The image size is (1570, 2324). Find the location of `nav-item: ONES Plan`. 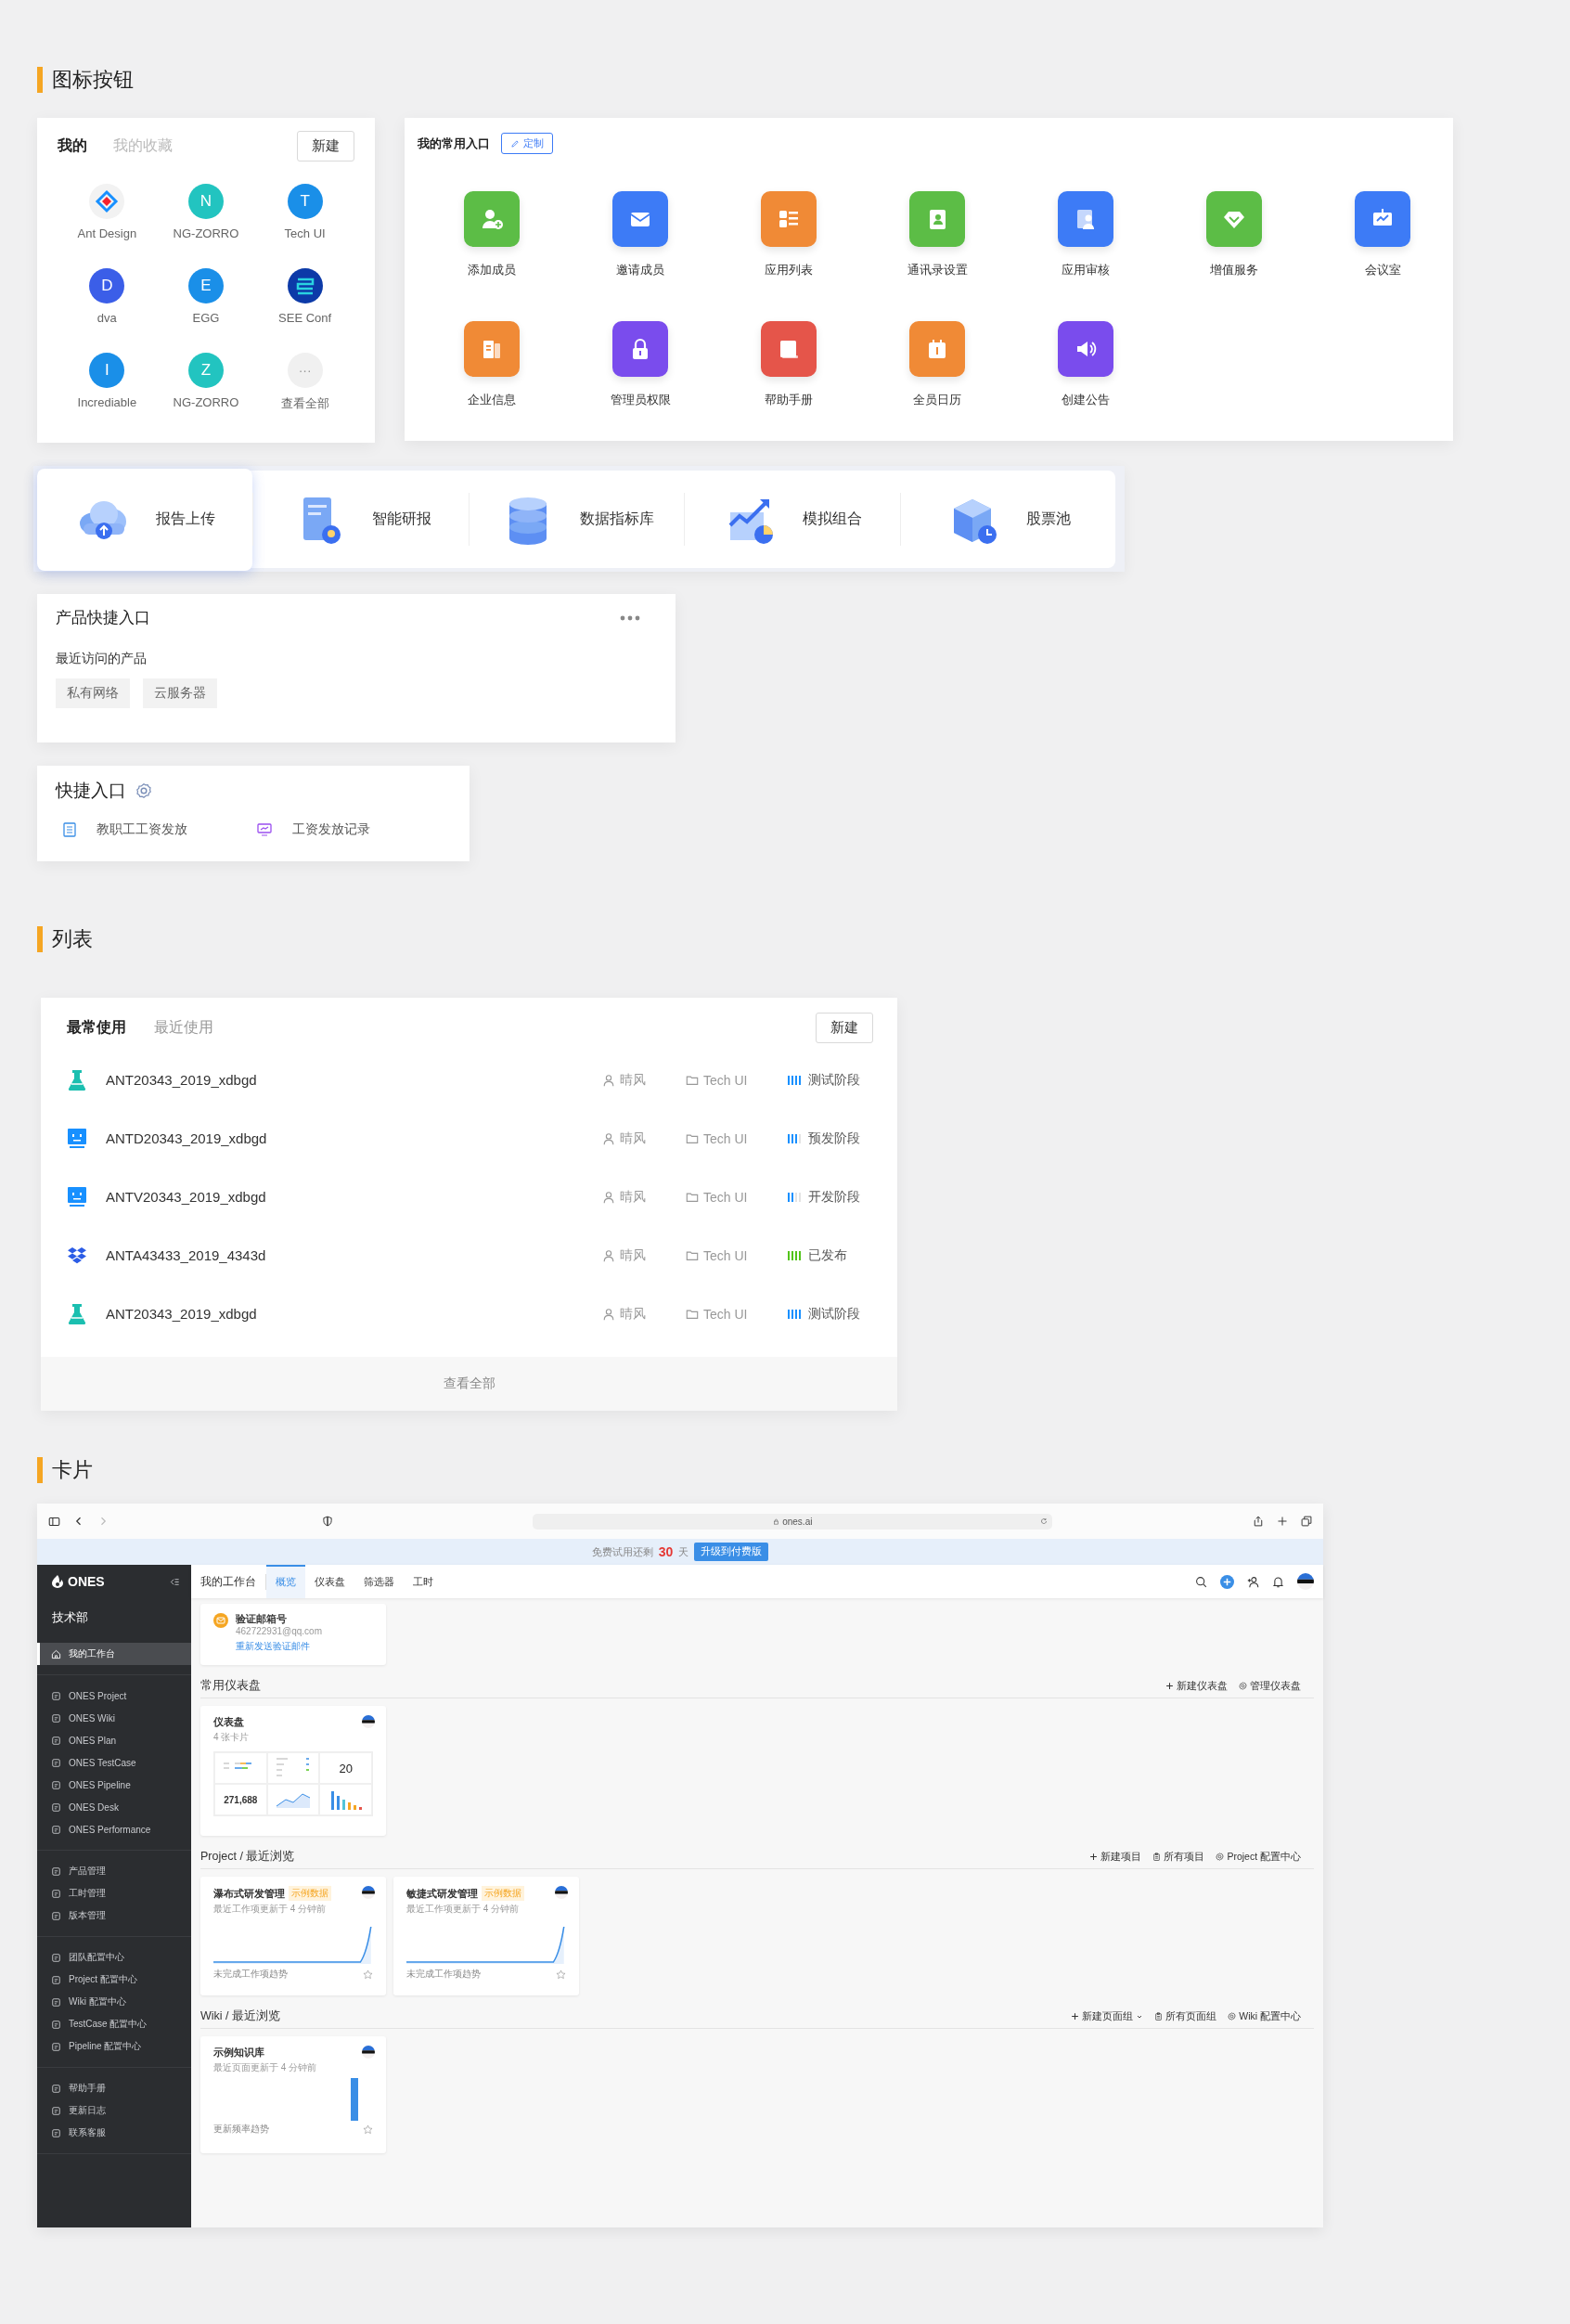

nav-item: ONES Plan is located at coordinates (114, 1740).